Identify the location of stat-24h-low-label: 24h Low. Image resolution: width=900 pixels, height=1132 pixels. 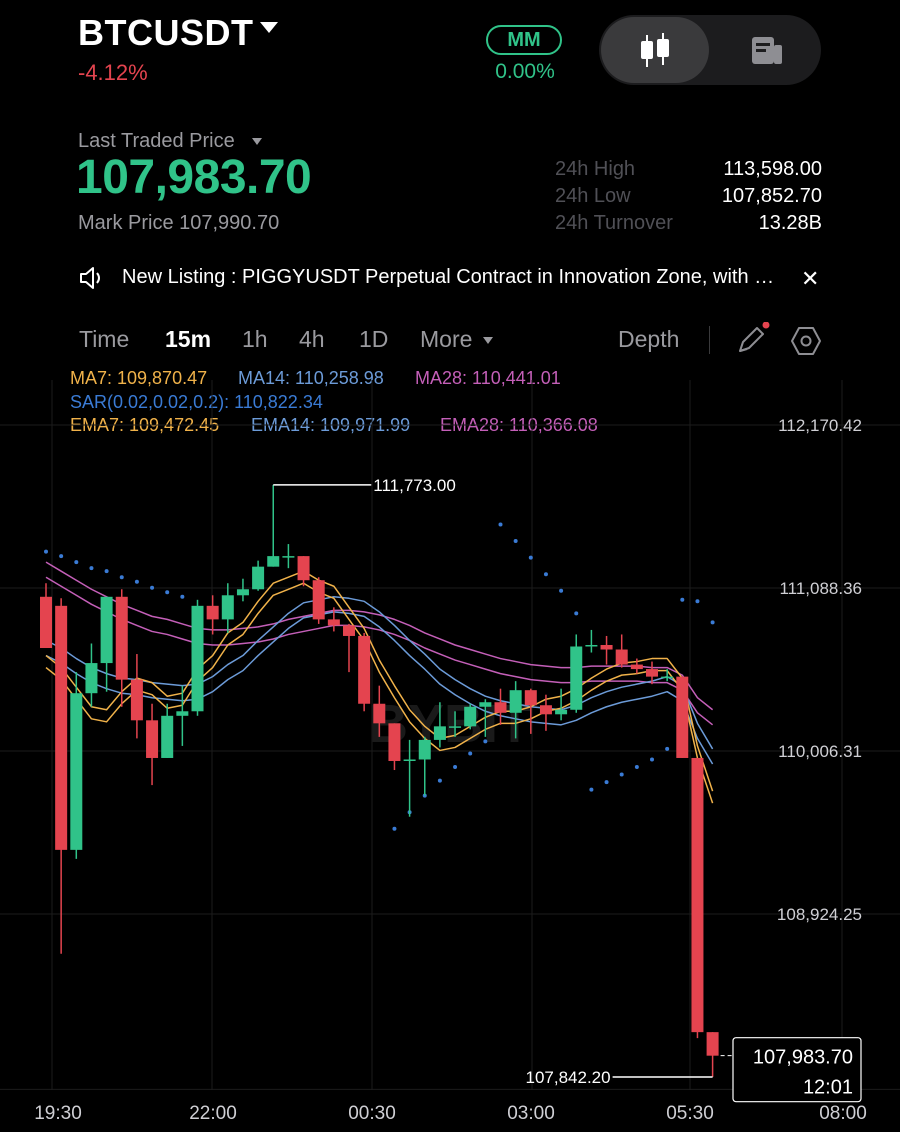
(593, 196).